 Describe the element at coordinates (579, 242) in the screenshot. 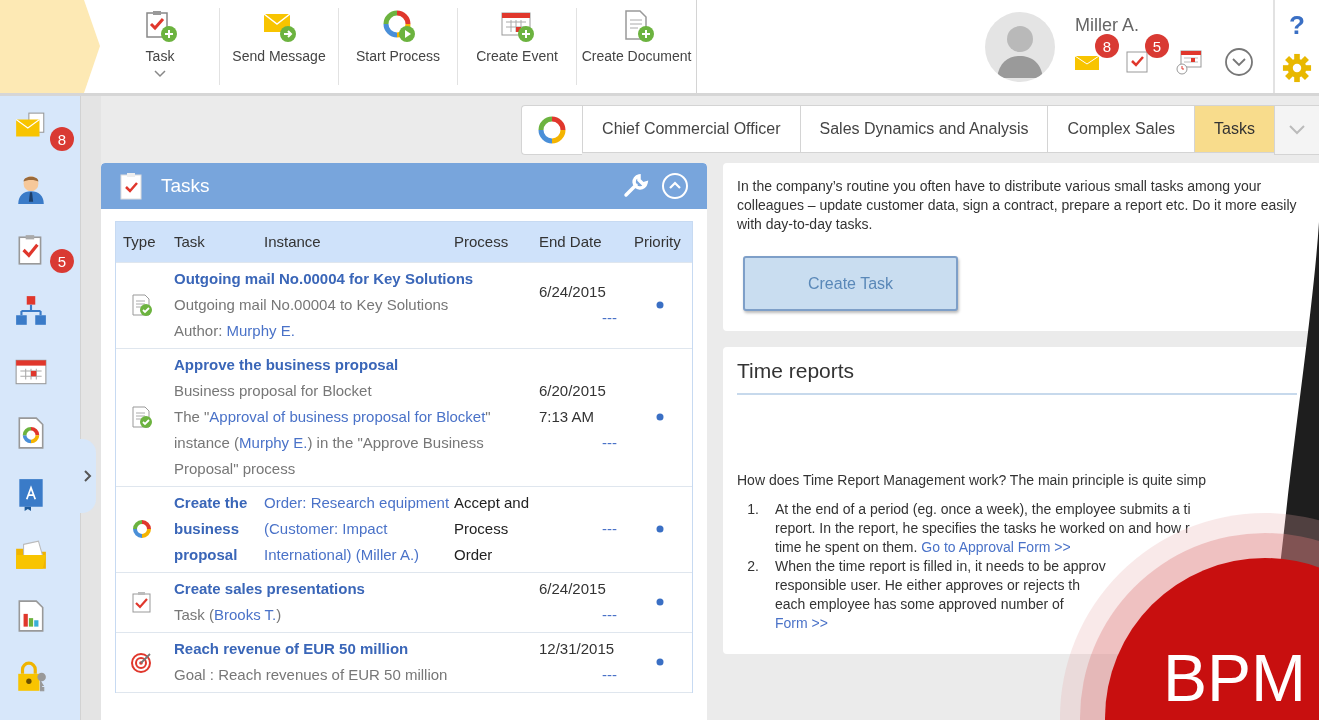

I see `column-header: End Date` at that location.